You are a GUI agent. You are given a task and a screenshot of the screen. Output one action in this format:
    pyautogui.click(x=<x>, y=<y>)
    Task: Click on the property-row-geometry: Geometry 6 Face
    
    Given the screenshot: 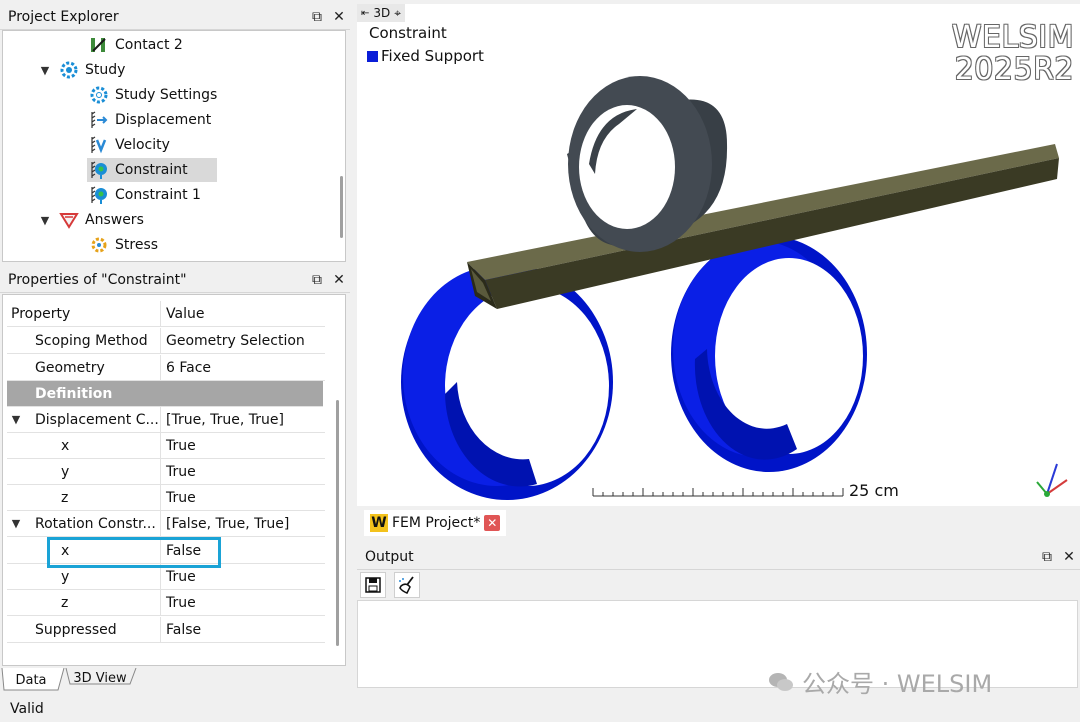 What is the action you would take?
    pyautogui.click(x=166, y=368)
    